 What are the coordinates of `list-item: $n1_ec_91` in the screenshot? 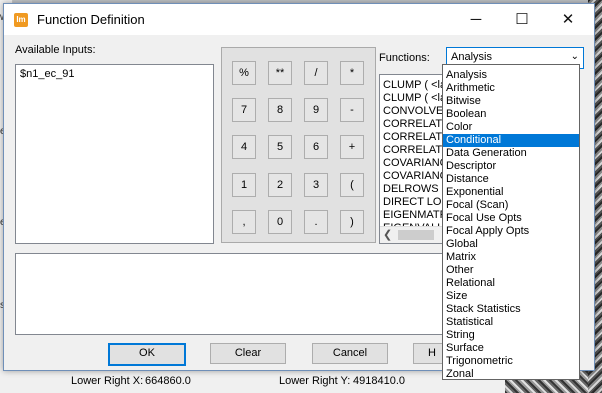 It's located at (47, 74).